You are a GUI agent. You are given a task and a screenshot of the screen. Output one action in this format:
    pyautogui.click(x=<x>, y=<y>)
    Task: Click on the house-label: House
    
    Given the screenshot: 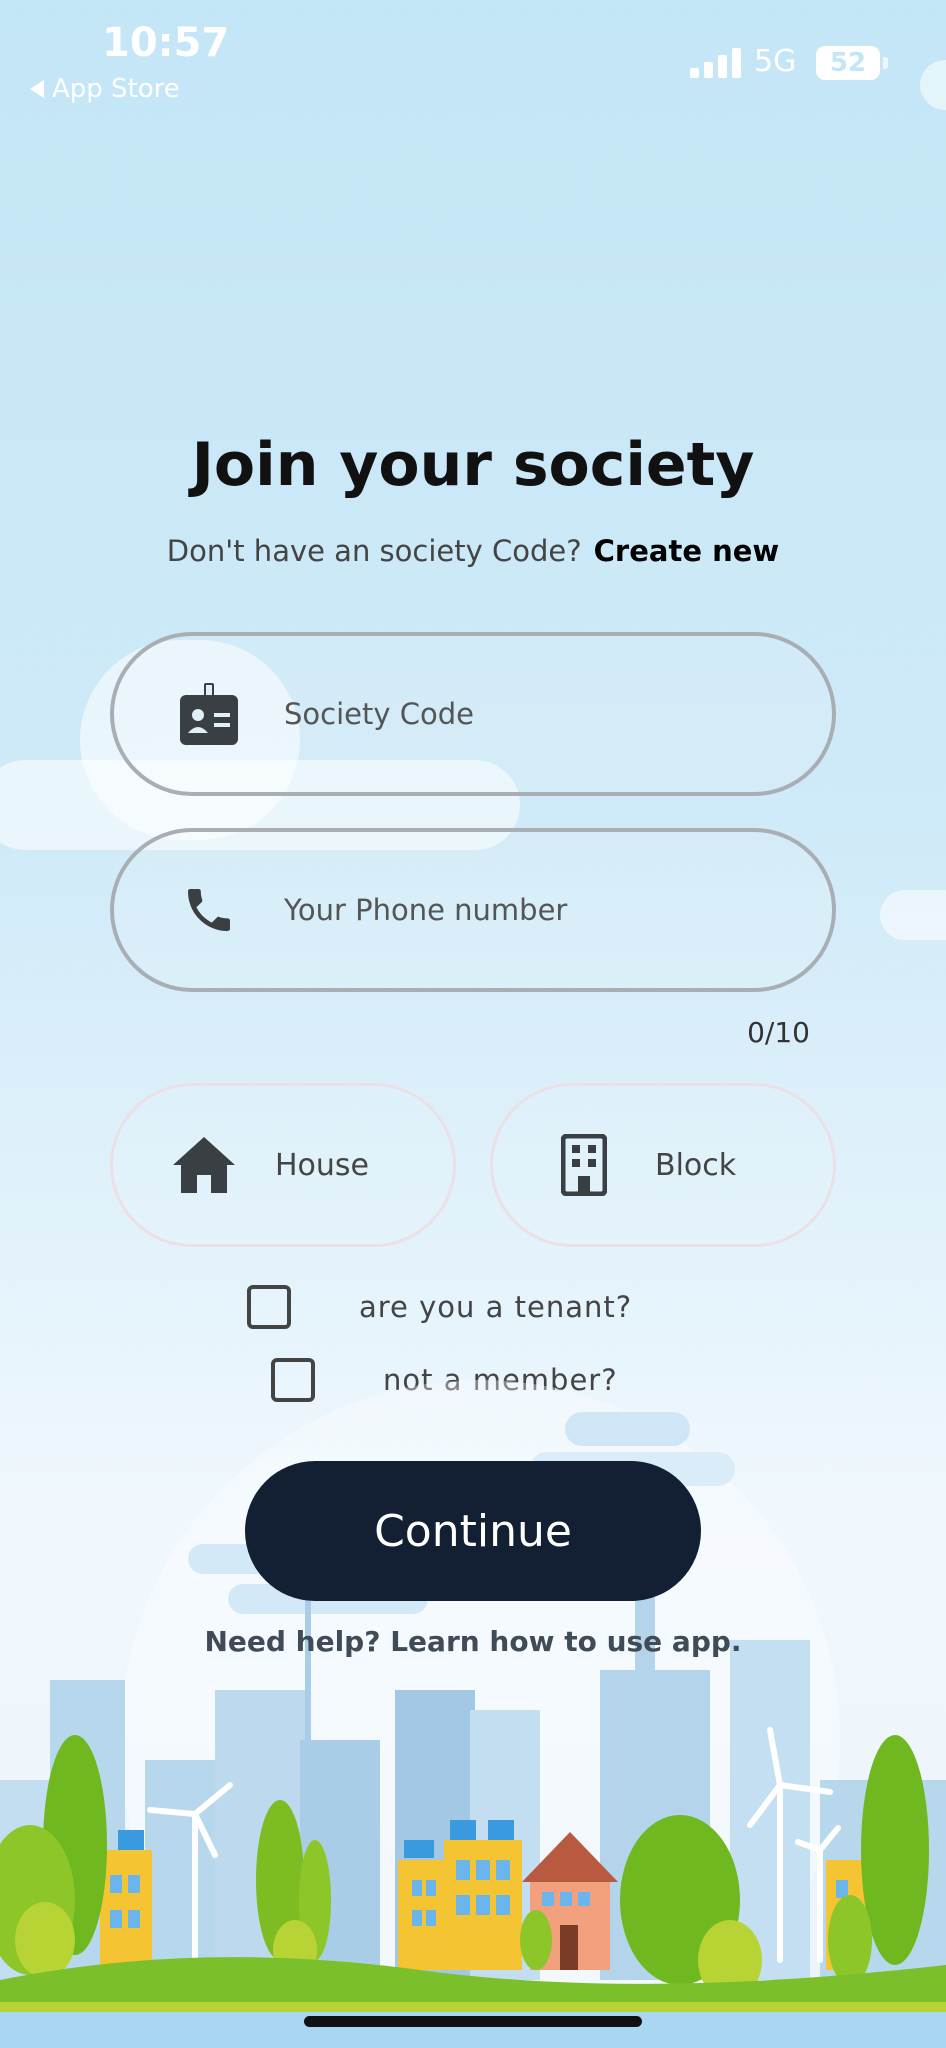 What is the action you would take?
    pyautogui.click(x=322, y=1165)
    